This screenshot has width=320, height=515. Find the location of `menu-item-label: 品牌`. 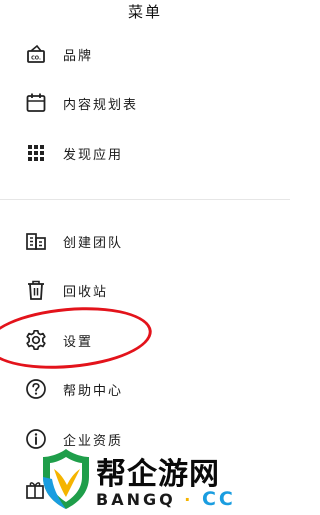

menu-item-label: 品牌 is located at coordinates (78, 56).